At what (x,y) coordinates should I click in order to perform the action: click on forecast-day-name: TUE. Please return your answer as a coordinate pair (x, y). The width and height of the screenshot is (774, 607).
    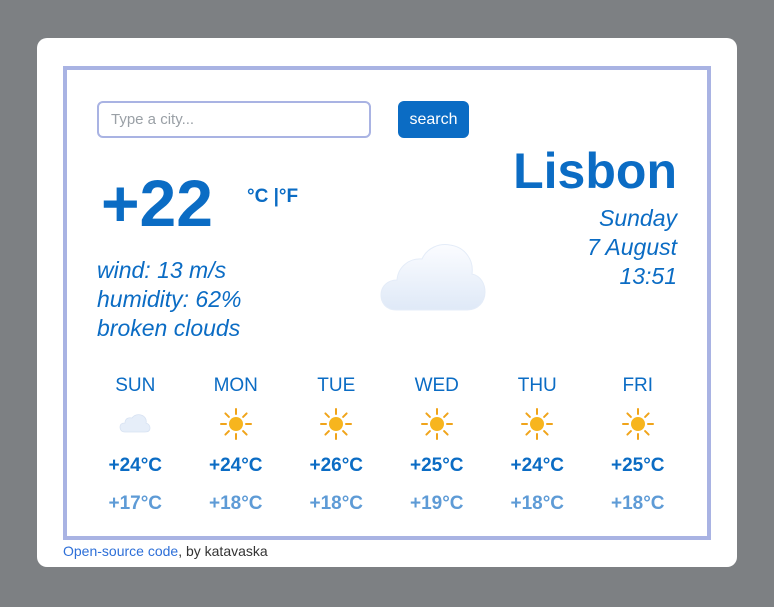
    Looking at the image, I should click on (336, 385).